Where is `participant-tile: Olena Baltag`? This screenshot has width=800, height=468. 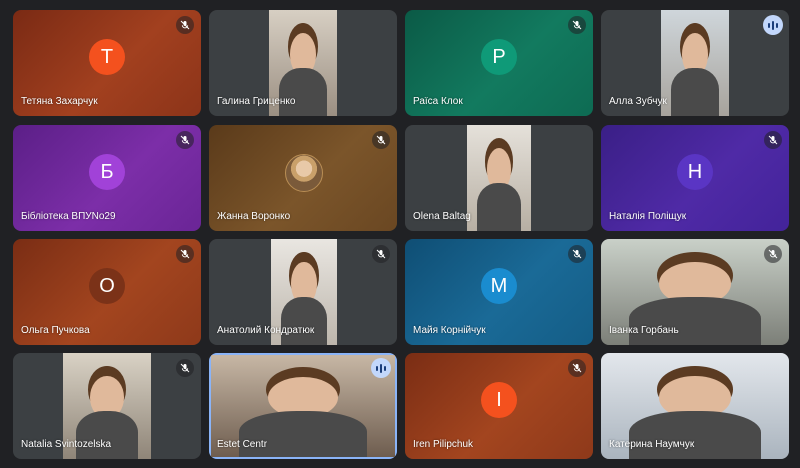
participant-tile: Olena Baltag is located at coordinates (499, 178).